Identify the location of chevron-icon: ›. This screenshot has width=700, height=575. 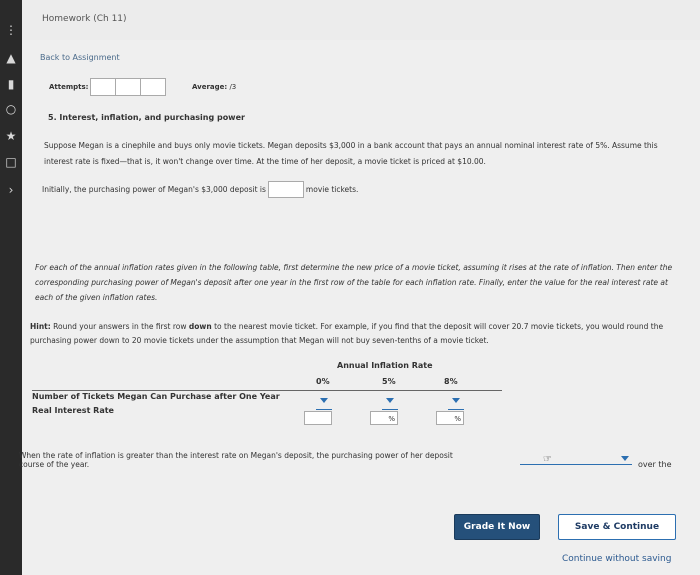
(11, 190).